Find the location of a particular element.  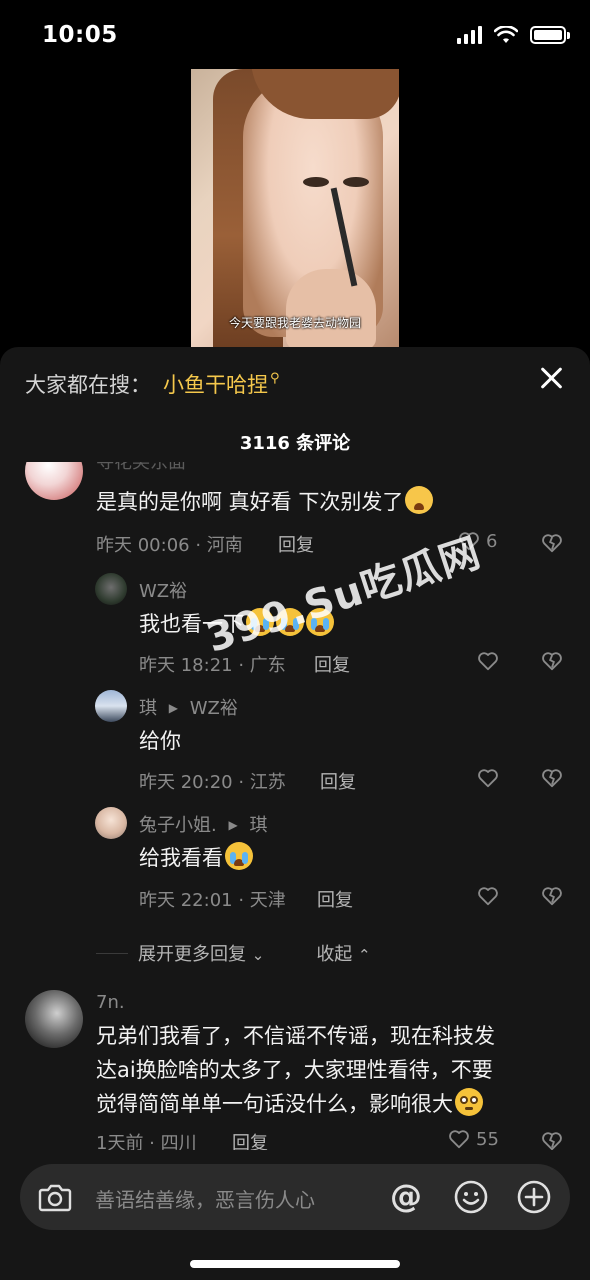

battery-icon is located at coordinates (550, 35).